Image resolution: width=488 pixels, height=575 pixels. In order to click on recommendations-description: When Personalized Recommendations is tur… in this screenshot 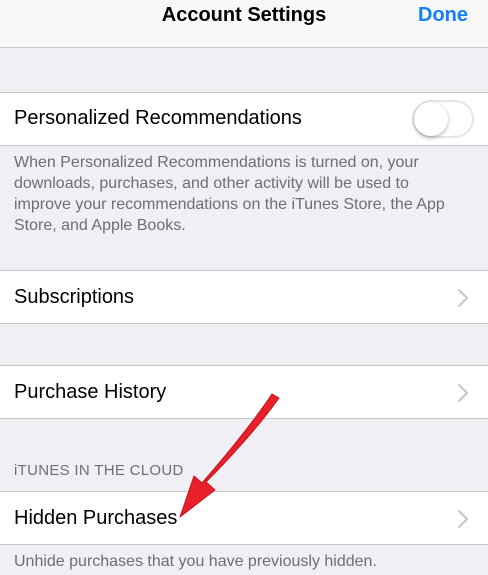, I will do `click(229, 194)`.